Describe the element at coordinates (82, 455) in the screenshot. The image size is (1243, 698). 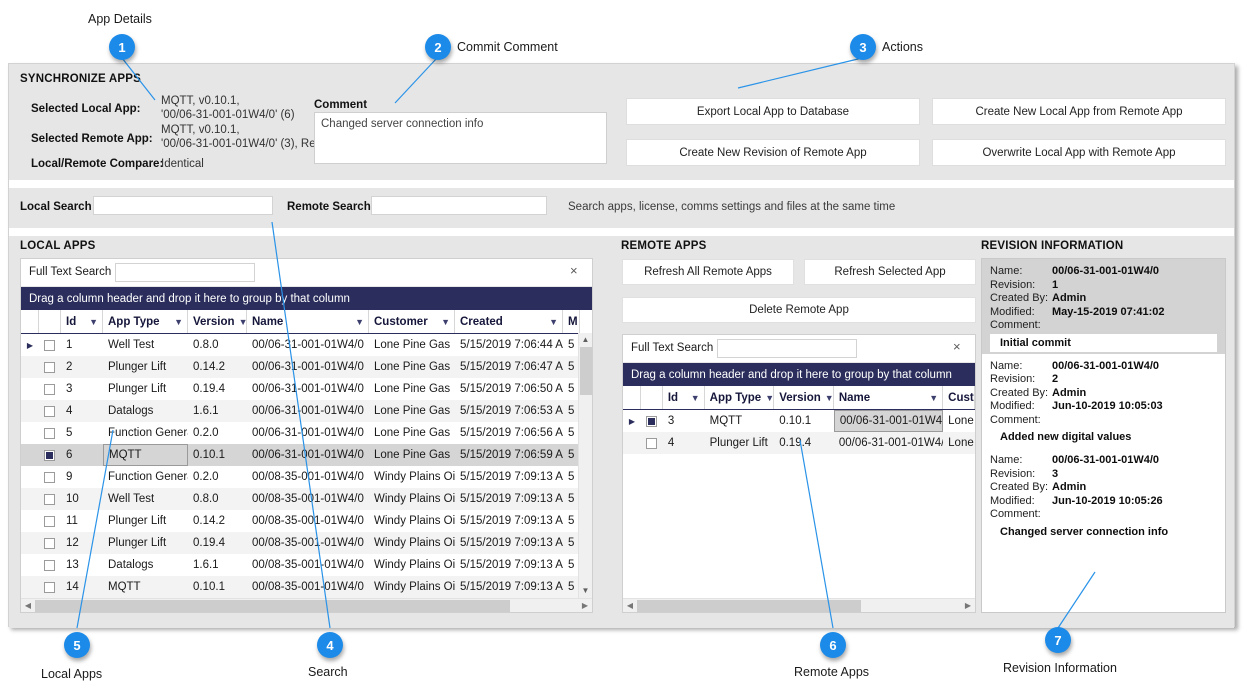
I see `cell-id: 6` at that location.